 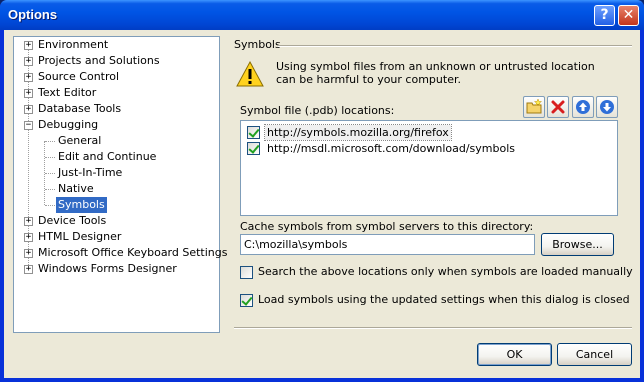 What do you see at coordinates (317, 110) in the screenshot?
I see `symbol-locations-label: Symbol file (.pdb) locations:` at bounding box center [317, 110].